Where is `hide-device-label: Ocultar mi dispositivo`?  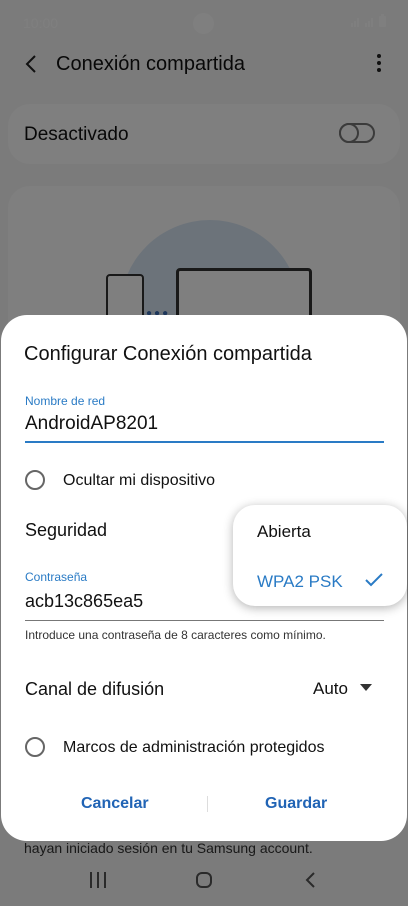
hide-device-label: Ocultar mi dispositivo is located at coordinates (139, 480).